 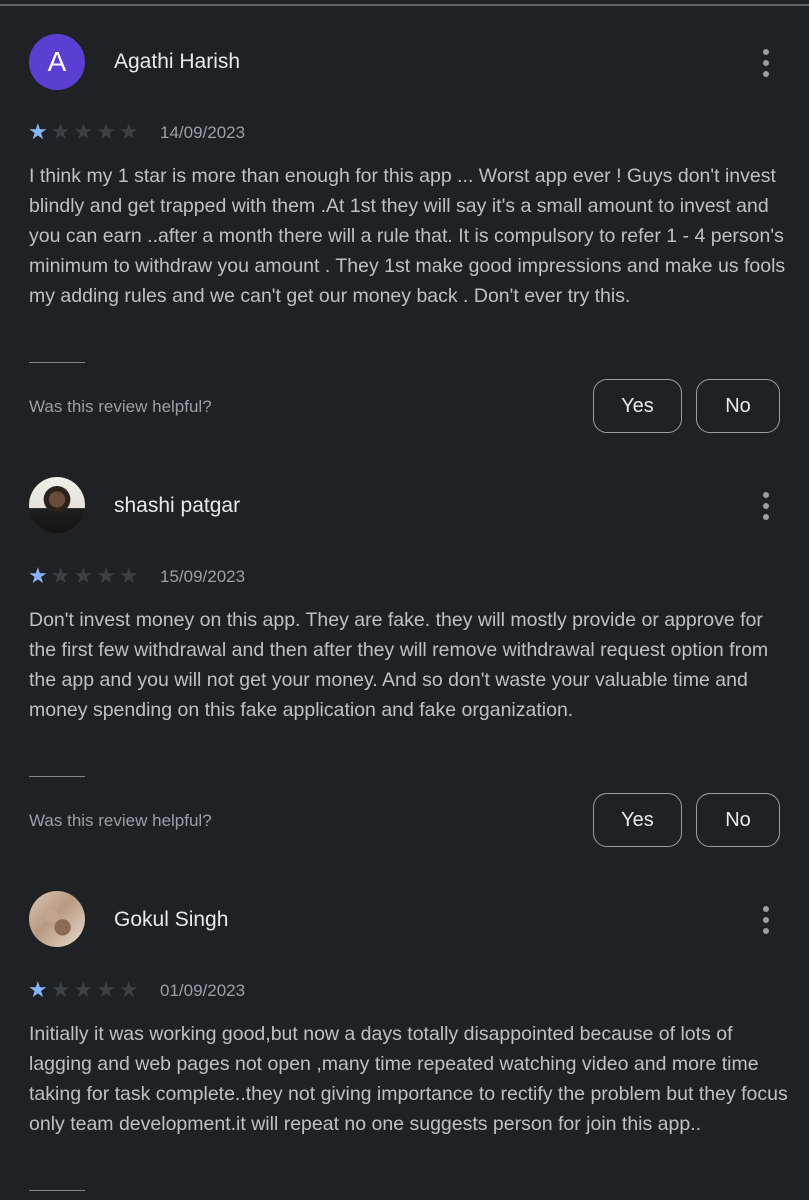 I want to click on reviewer-name: Gokul Singh, so click(x=171, y=919).